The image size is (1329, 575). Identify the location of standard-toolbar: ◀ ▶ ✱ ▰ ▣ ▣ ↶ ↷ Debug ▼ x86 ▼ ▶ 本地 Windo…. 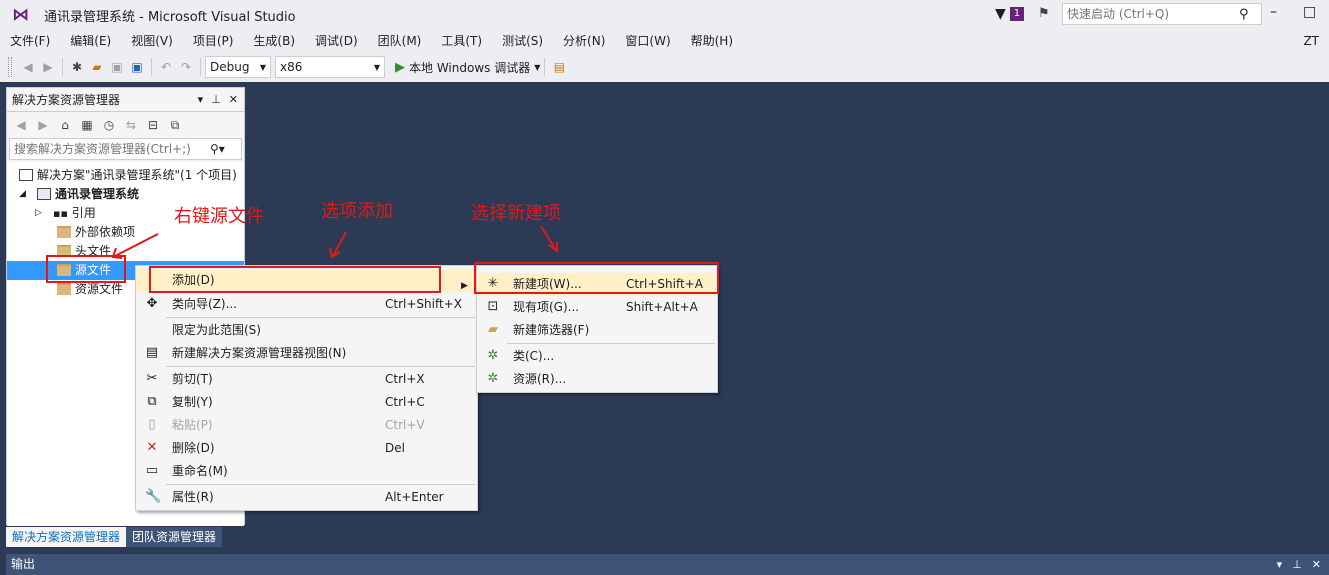
(664, 67).